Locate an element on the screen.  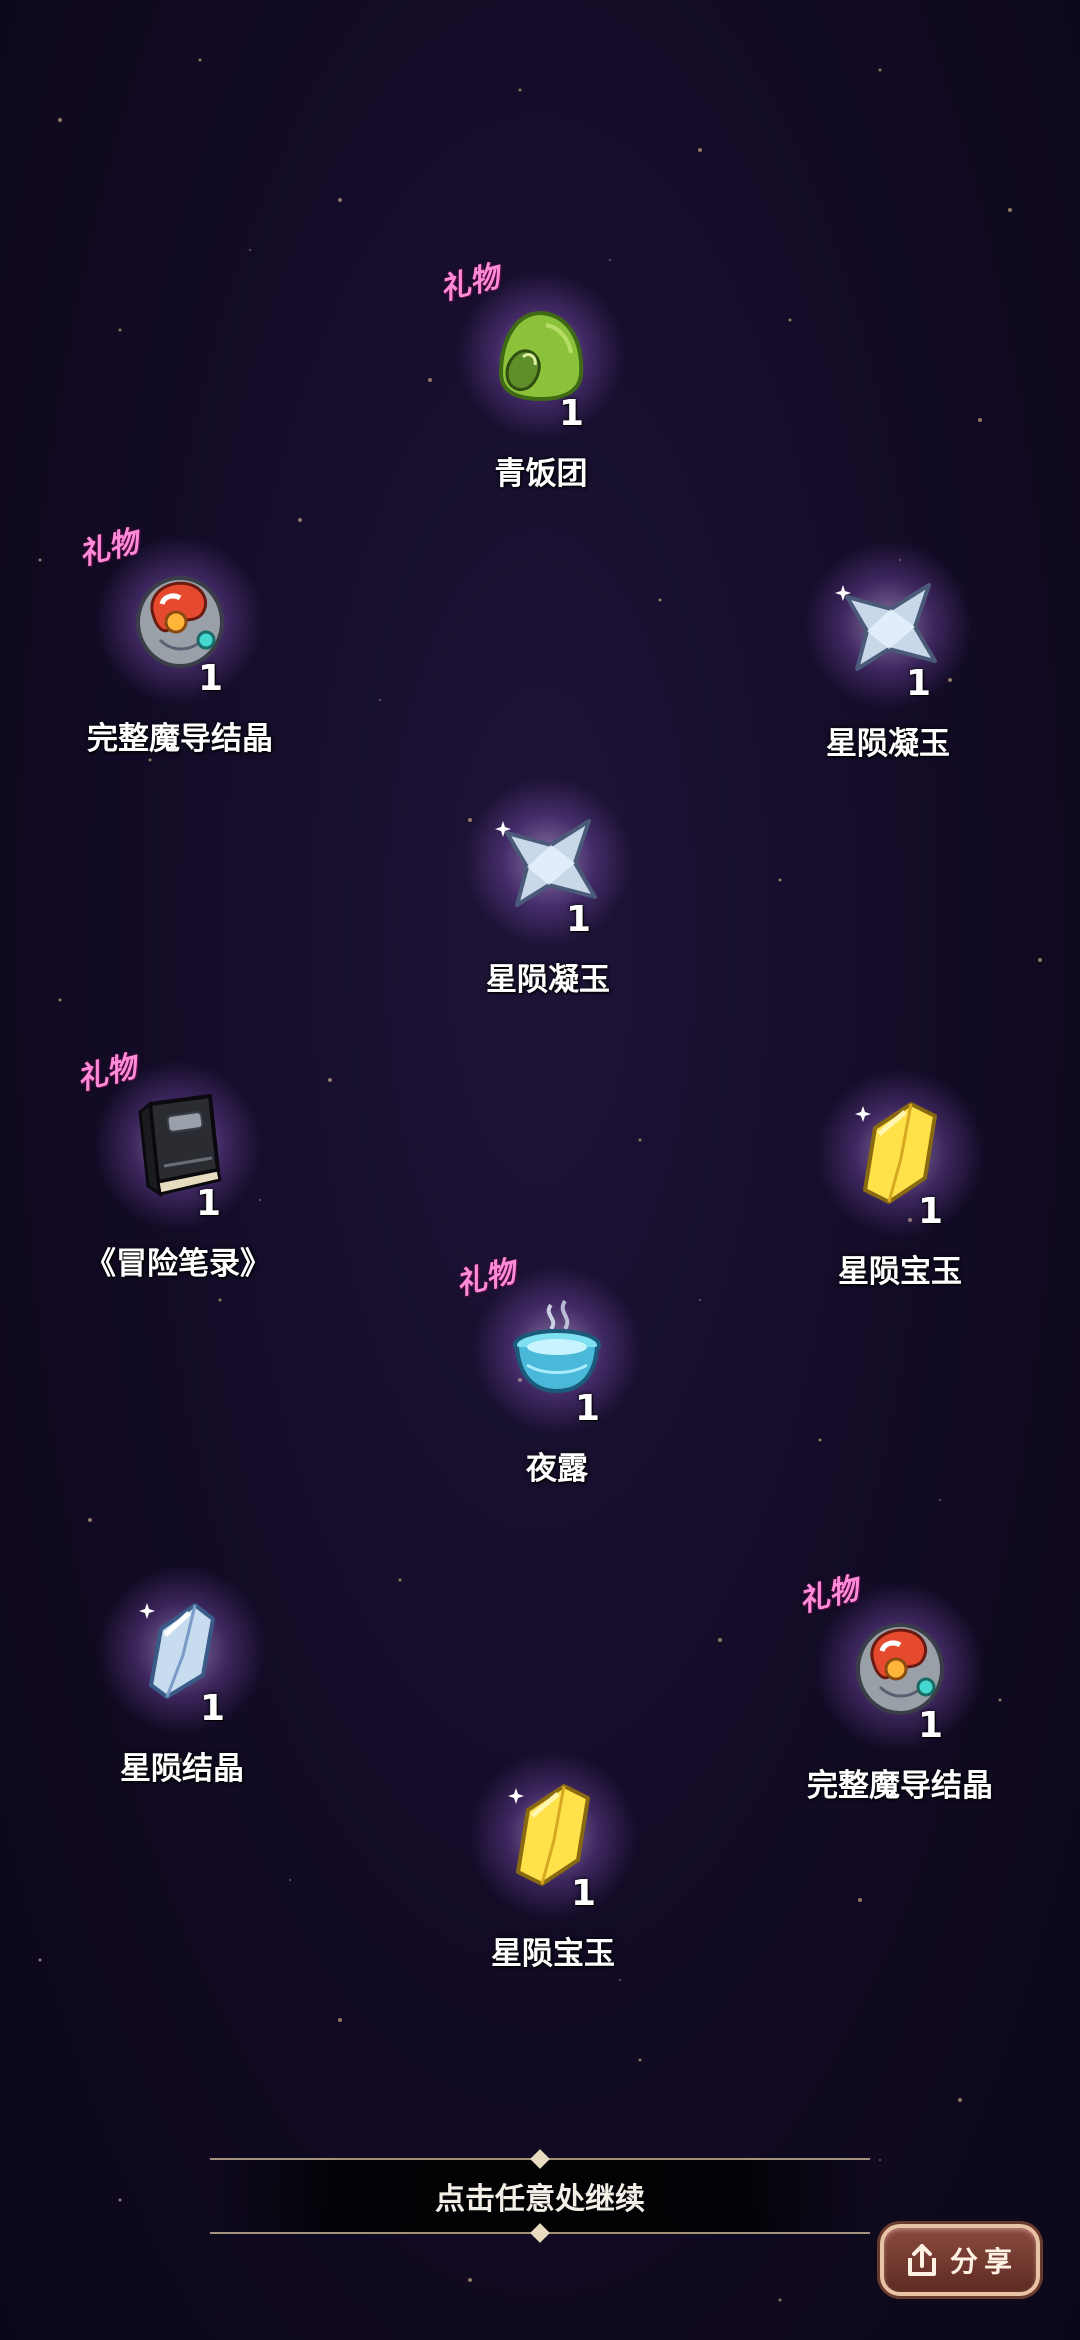
item-name: 《冒险笔录》 is located at coordinates (178, 1264).